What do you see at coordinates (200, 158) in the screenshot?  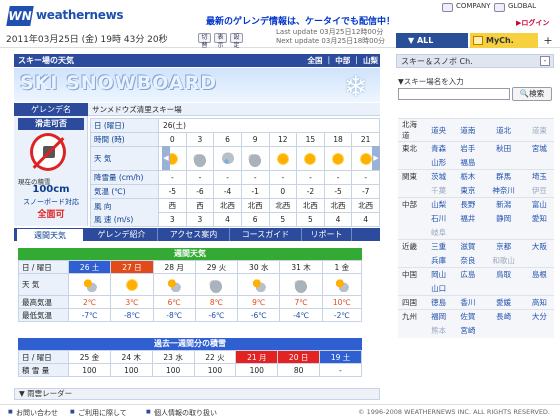 I see `hour-weather-cell` at bounding box center [200, 158].